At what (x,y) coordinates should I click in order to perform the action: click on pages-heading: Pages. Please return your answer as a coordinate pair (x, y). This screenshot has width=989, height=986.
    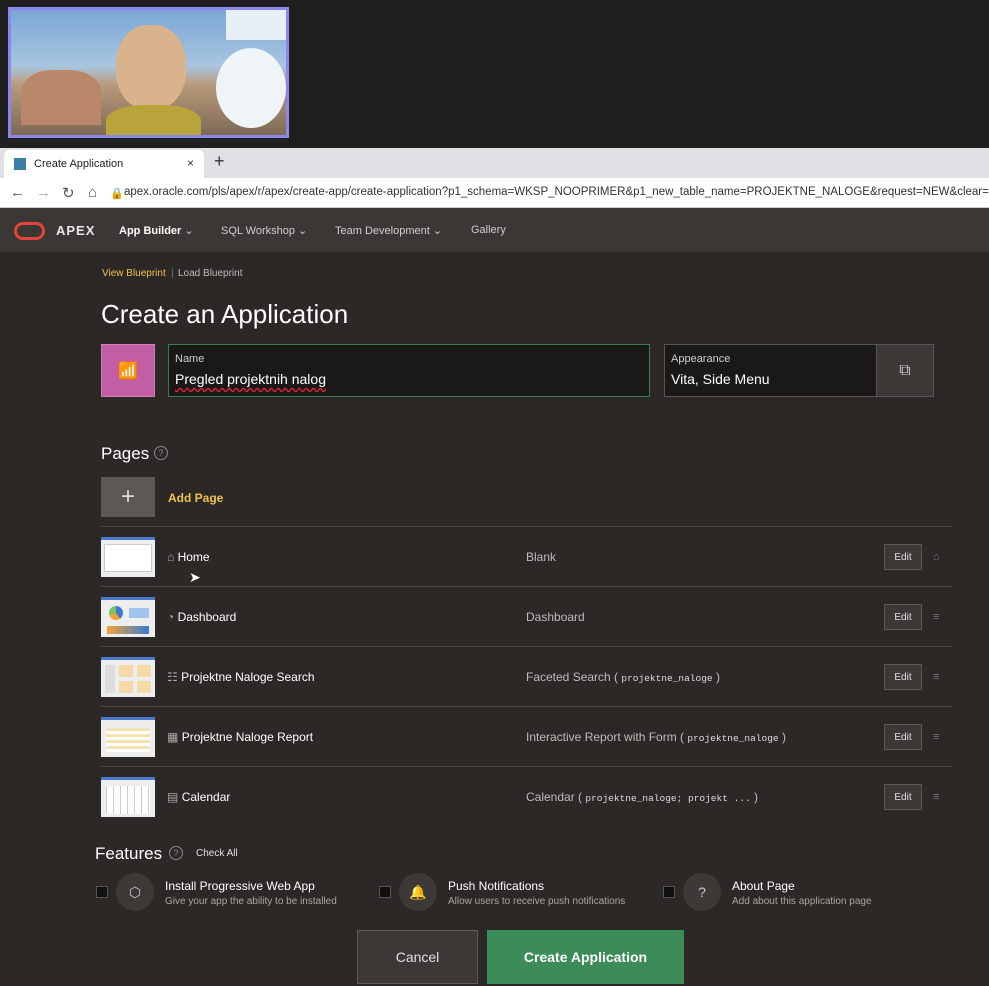
    Looking at the image, I should click on (125, 453).